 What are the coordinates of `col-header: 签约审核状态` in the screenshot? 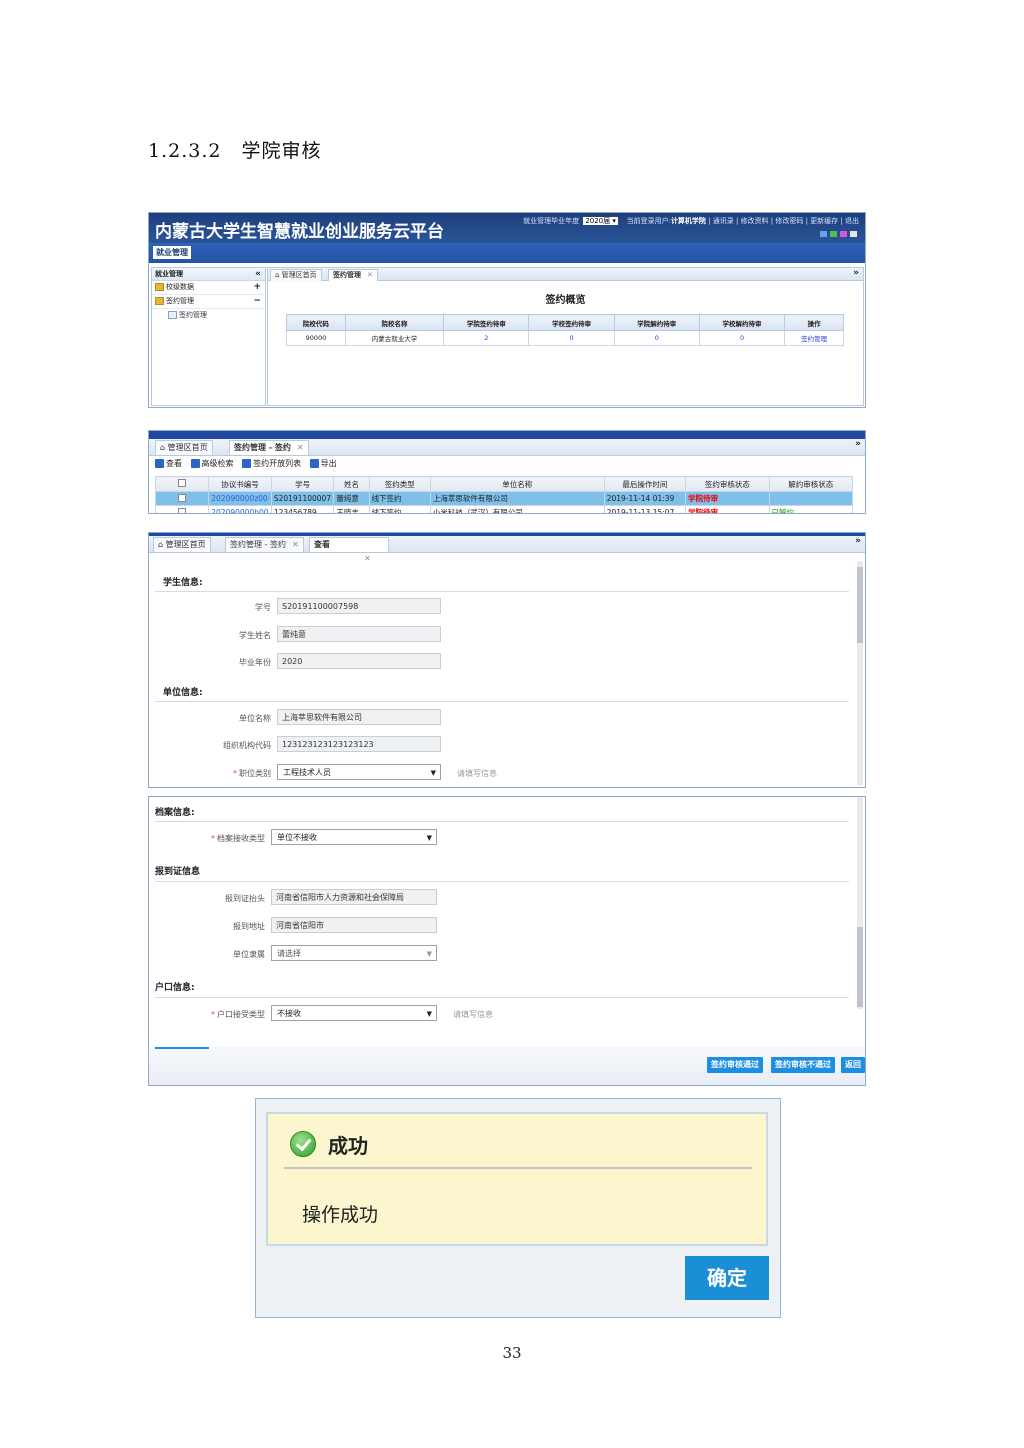 It's located at (727, 484).